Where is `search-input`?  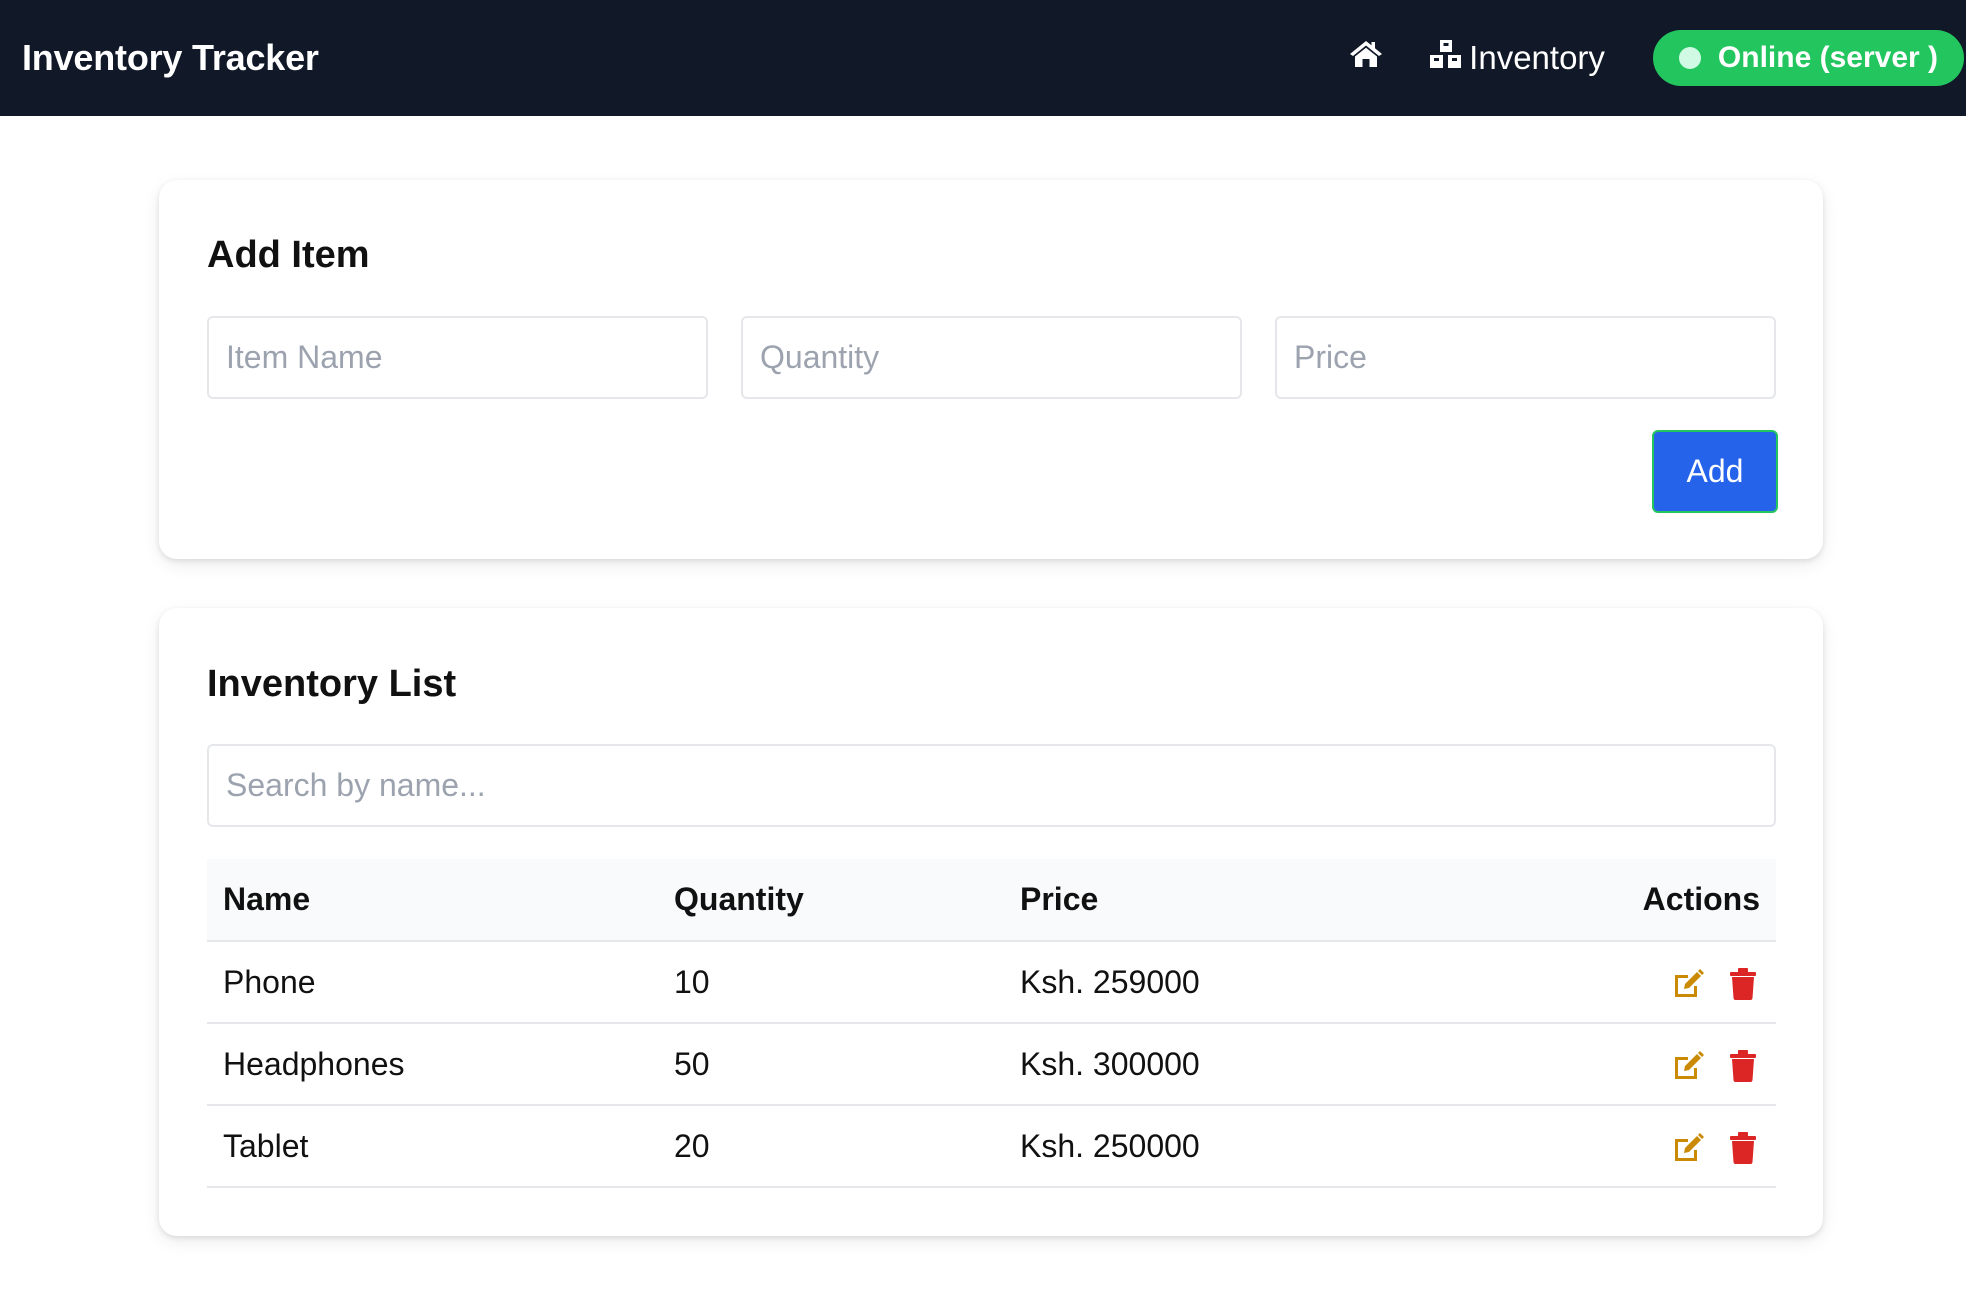
search-input is located at coordinates (991, 785).